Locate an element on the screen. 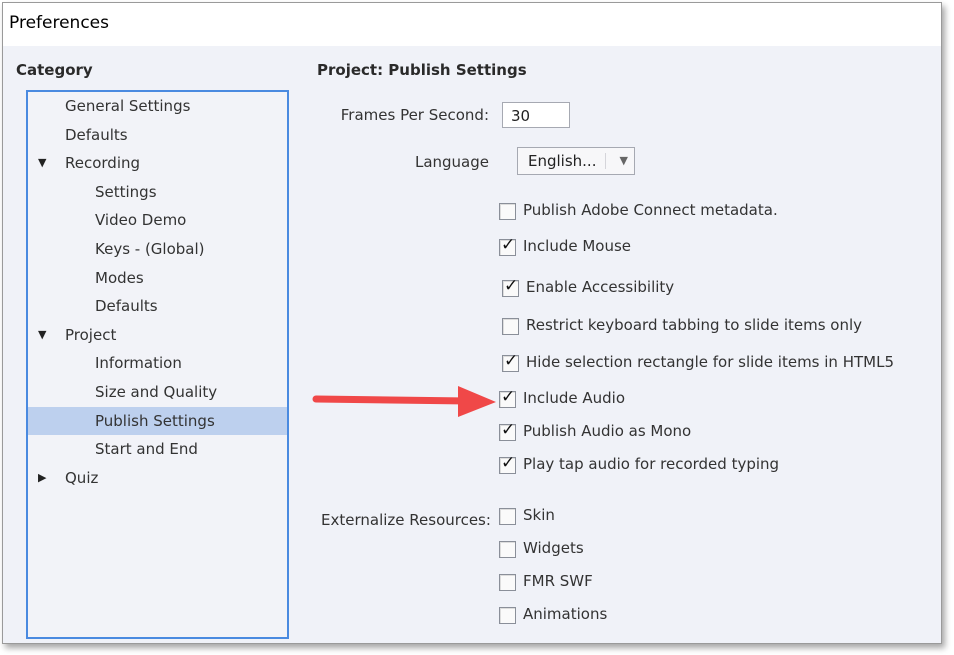 Image resolution: width=954 pixels, height=655 pixels. language-select: English... ▼ is located at coordinates (576, 161).